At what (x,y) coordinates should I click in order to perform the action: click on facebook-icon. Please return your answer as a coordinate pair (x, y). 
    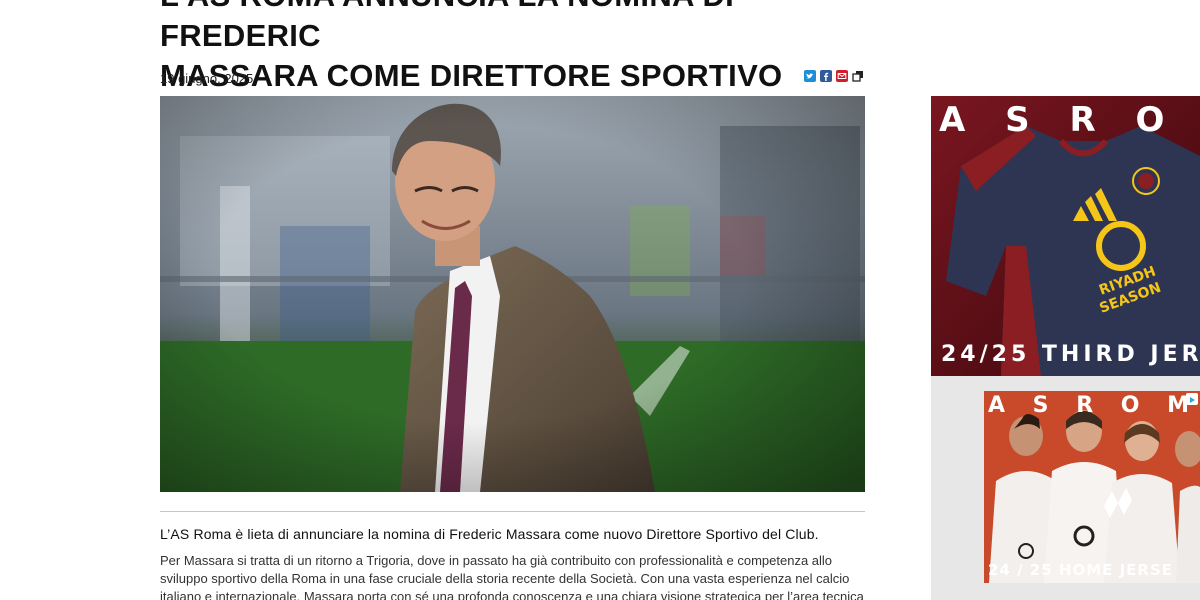
    Looking at the image, I should click on (826, 76).